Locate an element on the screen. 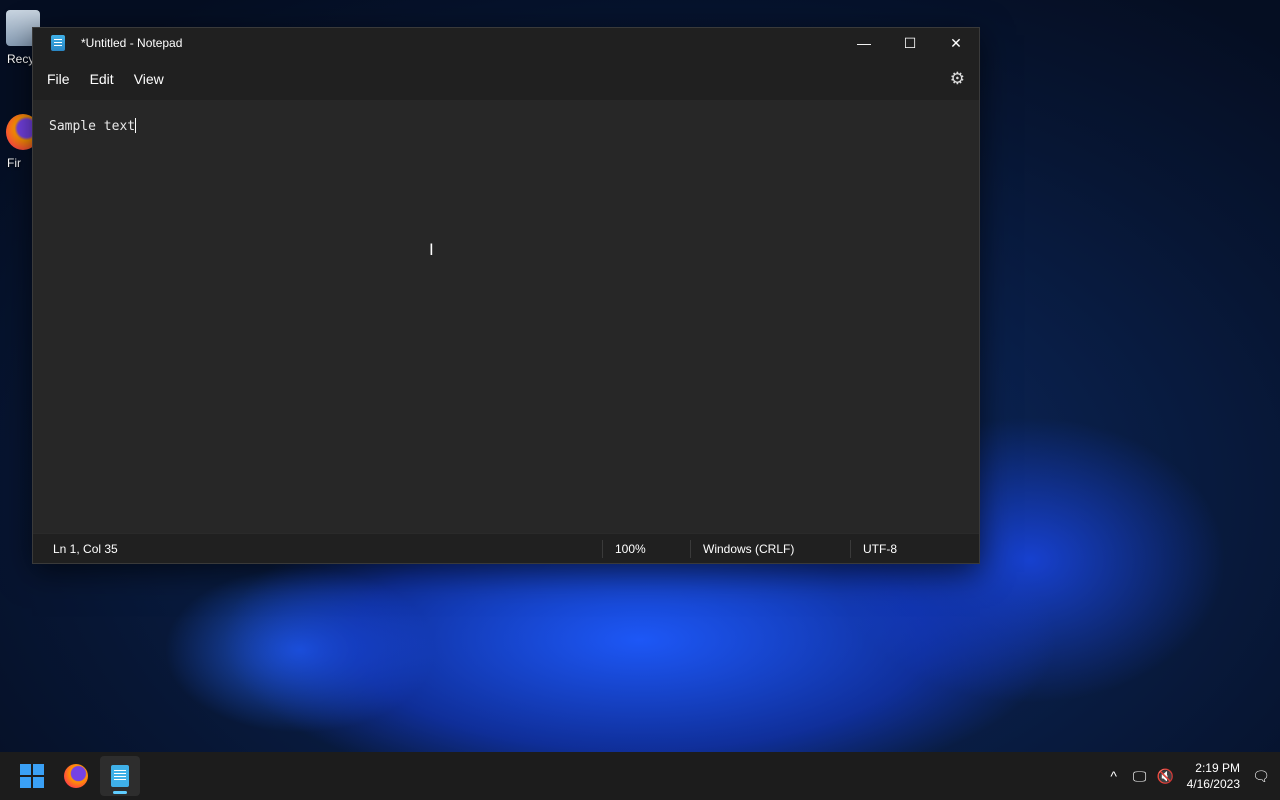  zoom-level: 100% is located at coordinates (646, 548).